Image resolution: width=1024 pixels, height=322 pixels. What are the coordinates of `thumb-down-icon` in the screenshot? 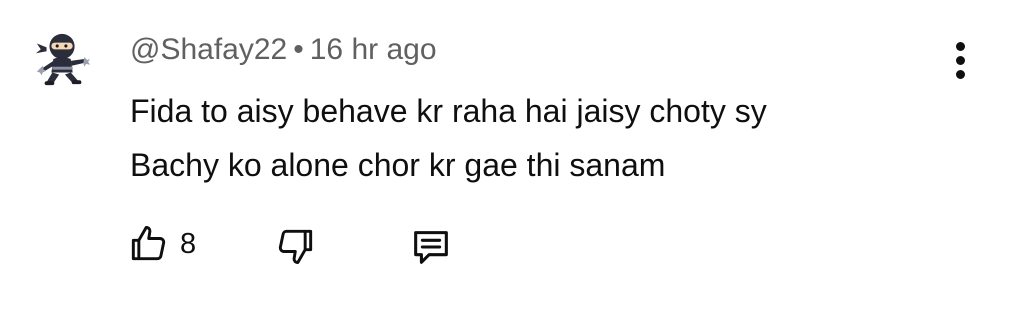 It's located at (295, 246).